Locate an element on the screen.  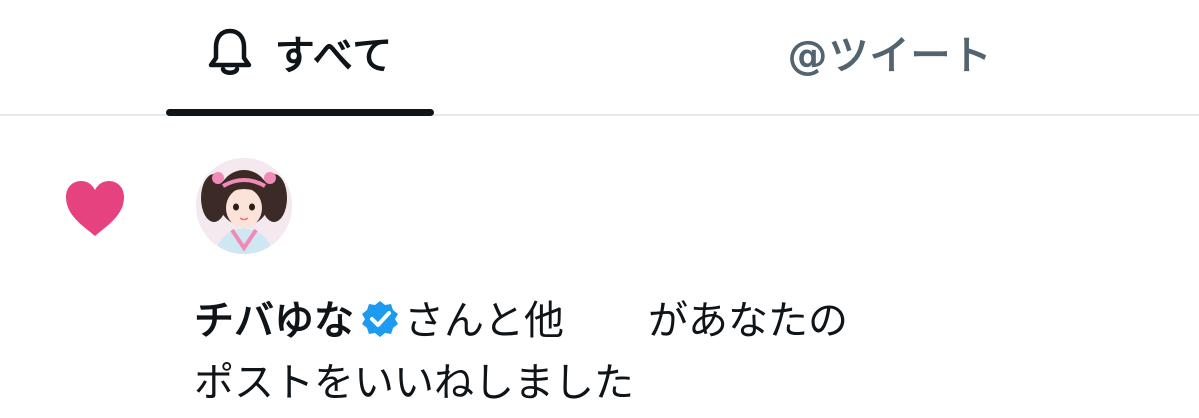
user-name-link: チバゆな is located at coordinates (274, 321).